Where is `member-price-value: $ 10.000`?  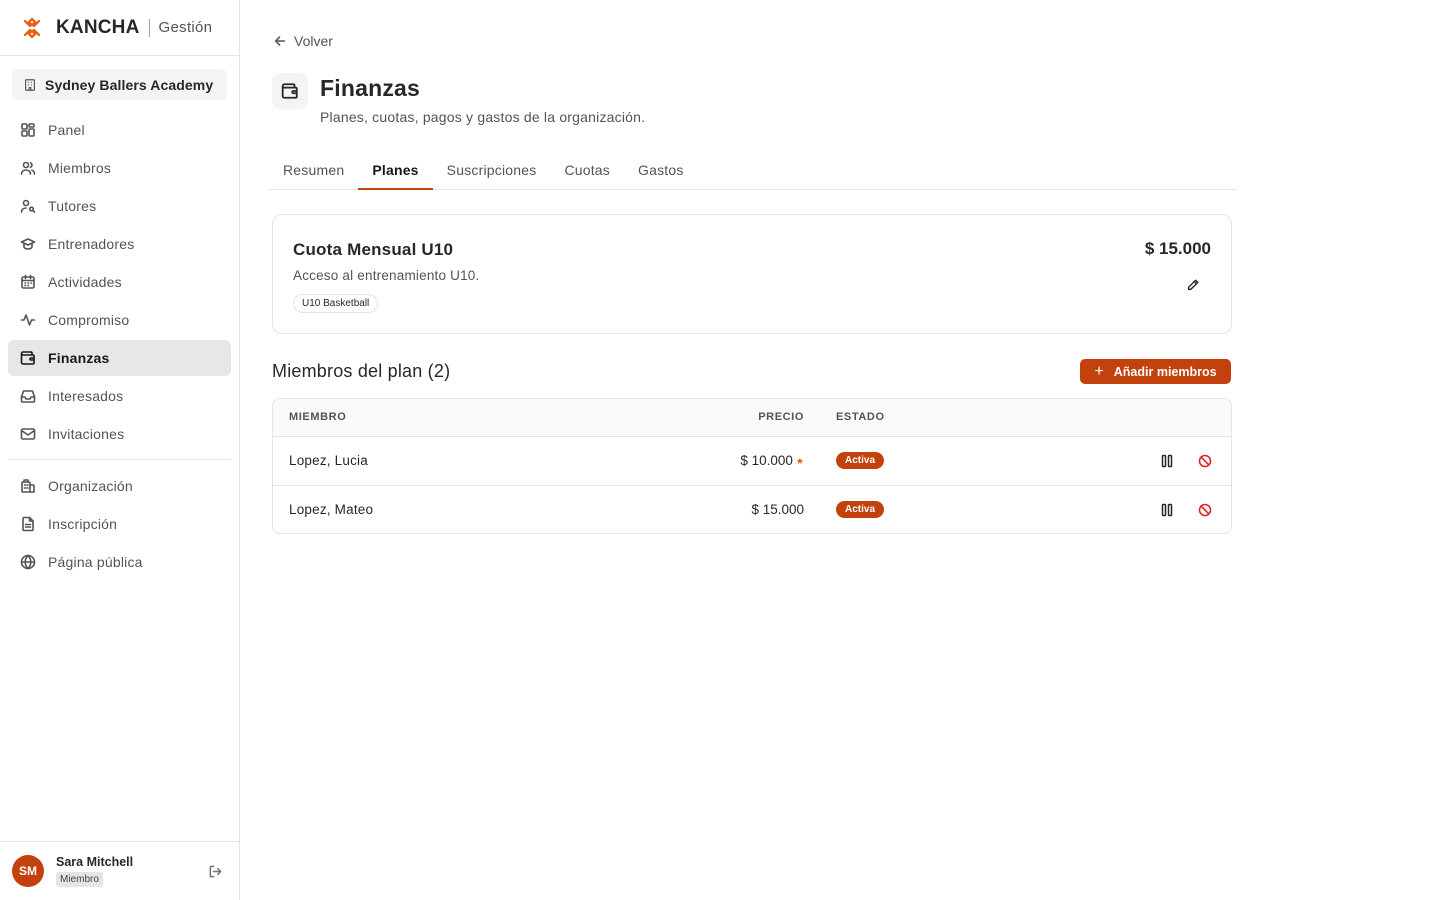 member-price-value: $ 10.000 is located at coordinates (766, 460).